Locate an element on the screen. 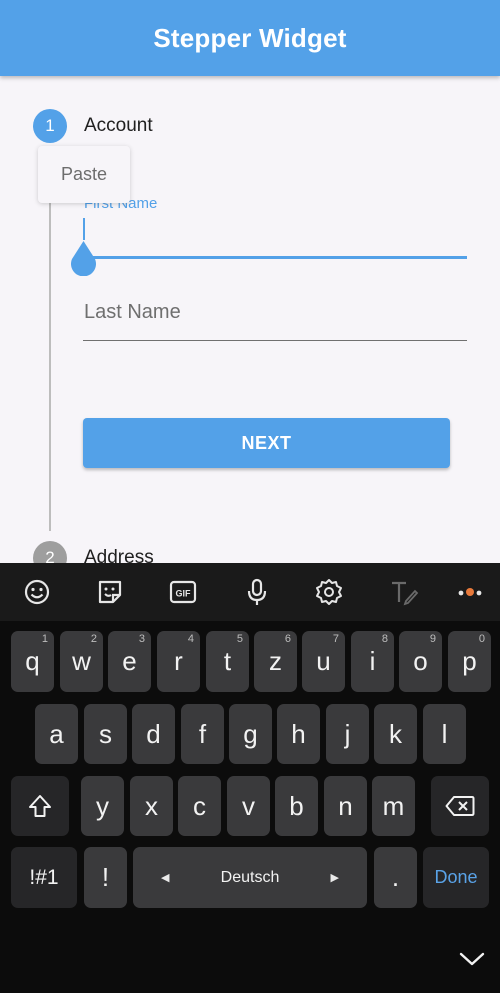 The image size is (500, 993). step-connector-line is located at coordinates (50, 339).